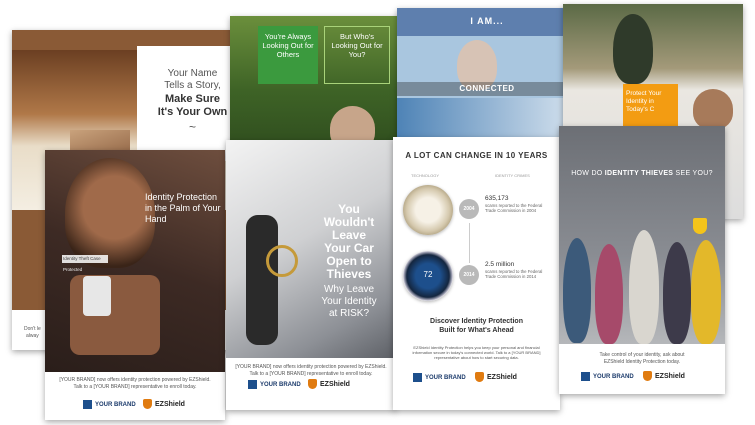 This screenshot has height=425, width=755. What do you see at coordinates (349, 301) in the screenshot?
I see `car-sub-2: Your Identity` at bounding box center [349, 301].